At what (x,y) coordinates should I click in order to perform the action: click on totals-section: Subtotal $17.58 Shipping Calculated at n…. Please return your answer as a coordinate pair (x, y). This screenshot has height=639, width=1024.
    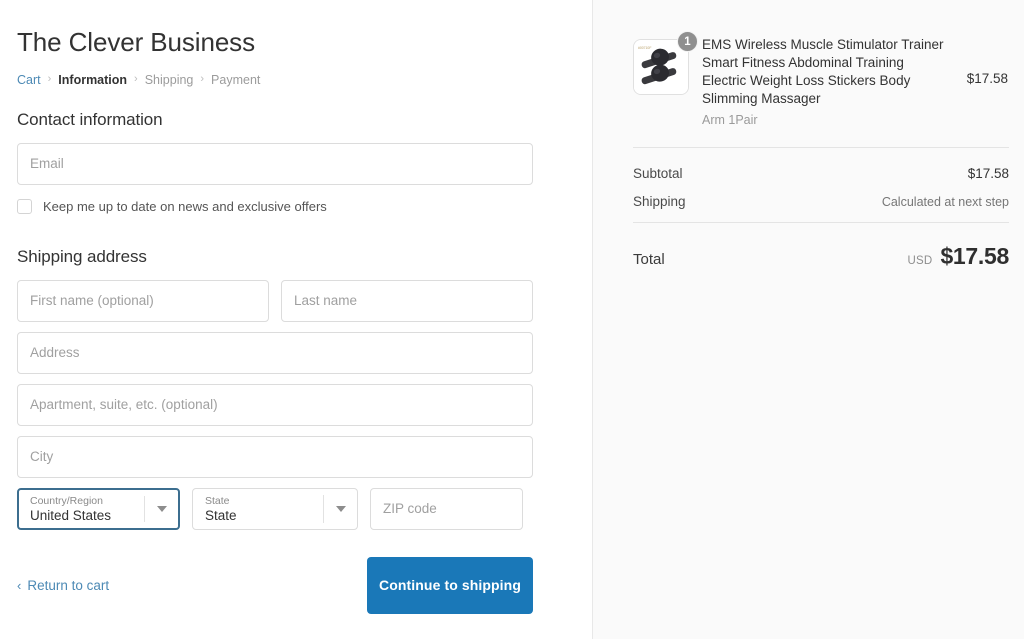
    Looking at the image, I should click on (821, 178).